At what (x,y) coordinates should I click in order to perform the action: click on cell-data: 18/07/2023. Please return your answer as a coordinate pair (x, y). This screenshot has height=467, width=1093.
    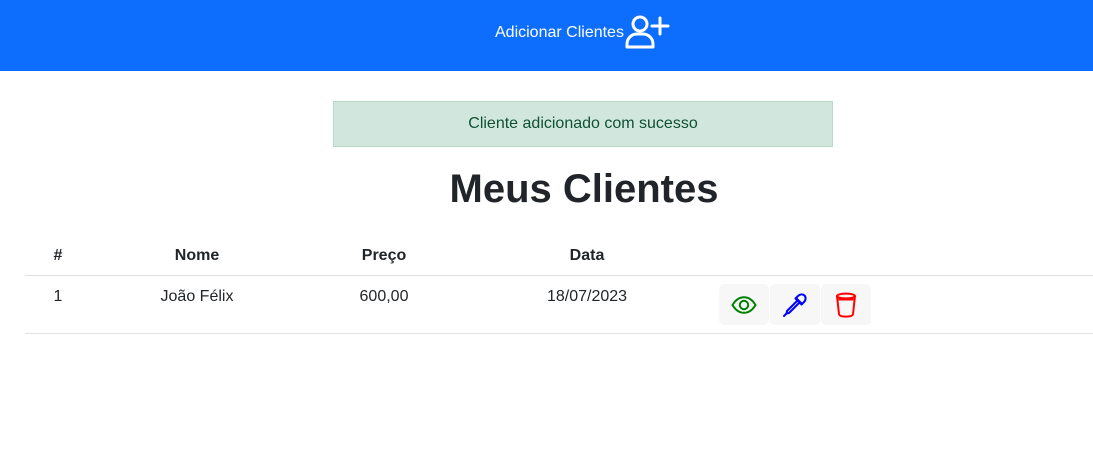
    Looking at the image, I should click on (587, 296).